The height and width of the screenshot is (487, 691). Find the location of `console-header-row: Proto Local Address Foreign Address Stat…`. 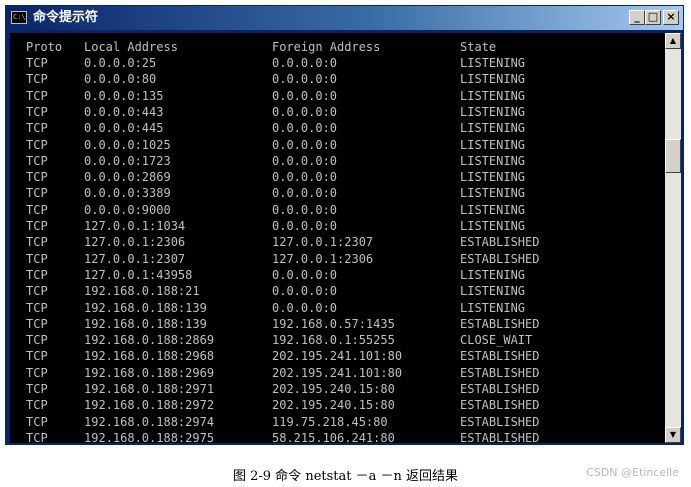

console-header-row: Proto Local Address Foreign Address Stat… is located at coordinates (337, 47).